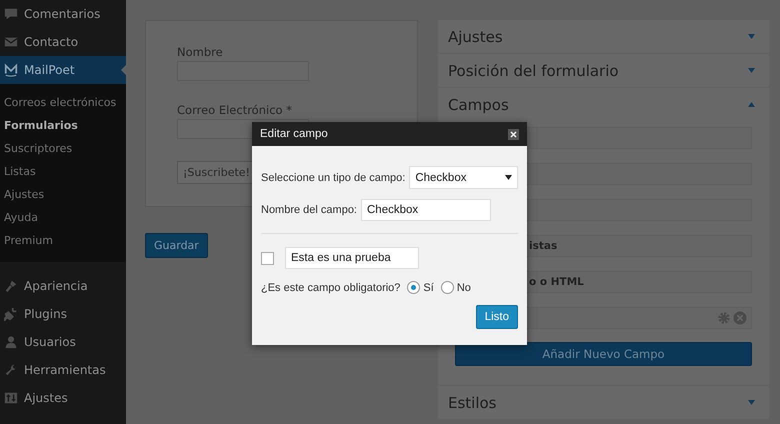  What do you see at coordinates (352, 258) in the screenshot?
I see `checkbox-label-input: Esta es una prueba` at bounding box center [352, 258].